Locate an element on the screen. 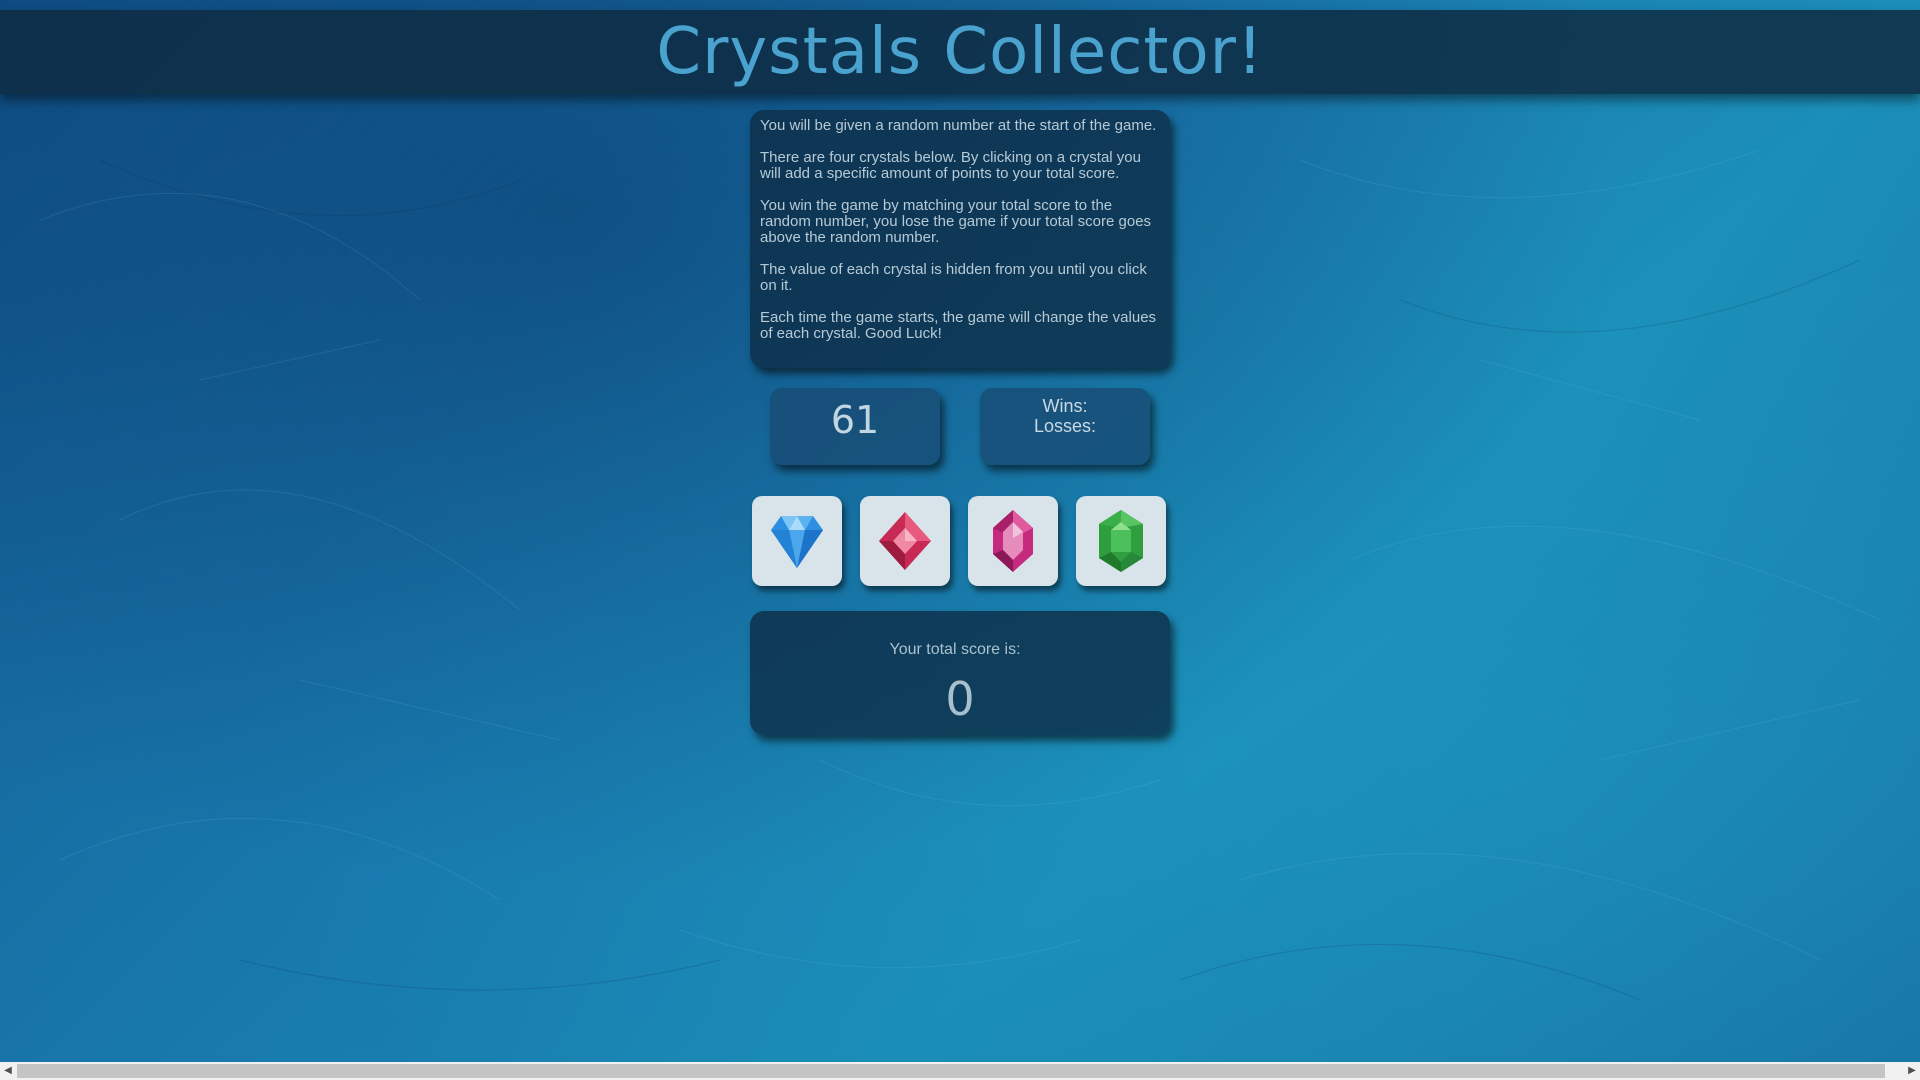  score-panel: Your total score is: 0 is located at coordinates (960, 673).